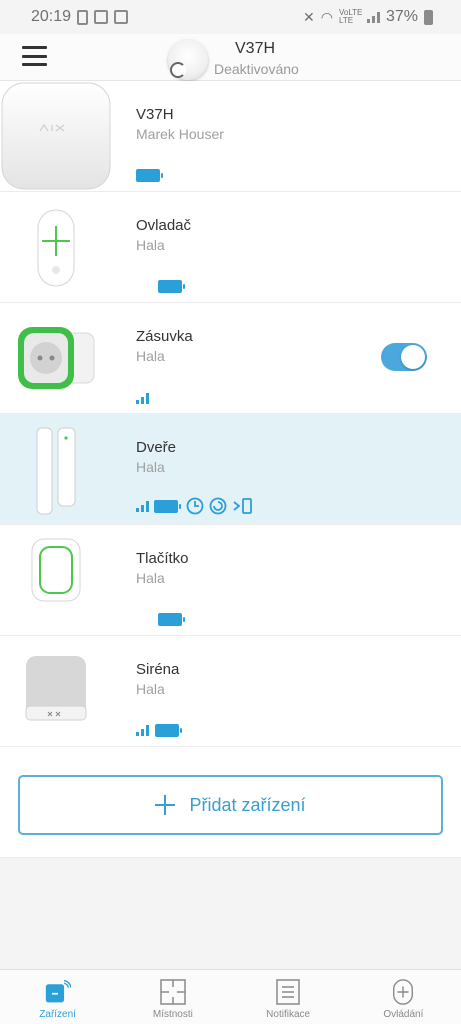 This screenshot has width=461, height=1024. I want to click on tab-rooms: Místnosti, so click(172, 997).